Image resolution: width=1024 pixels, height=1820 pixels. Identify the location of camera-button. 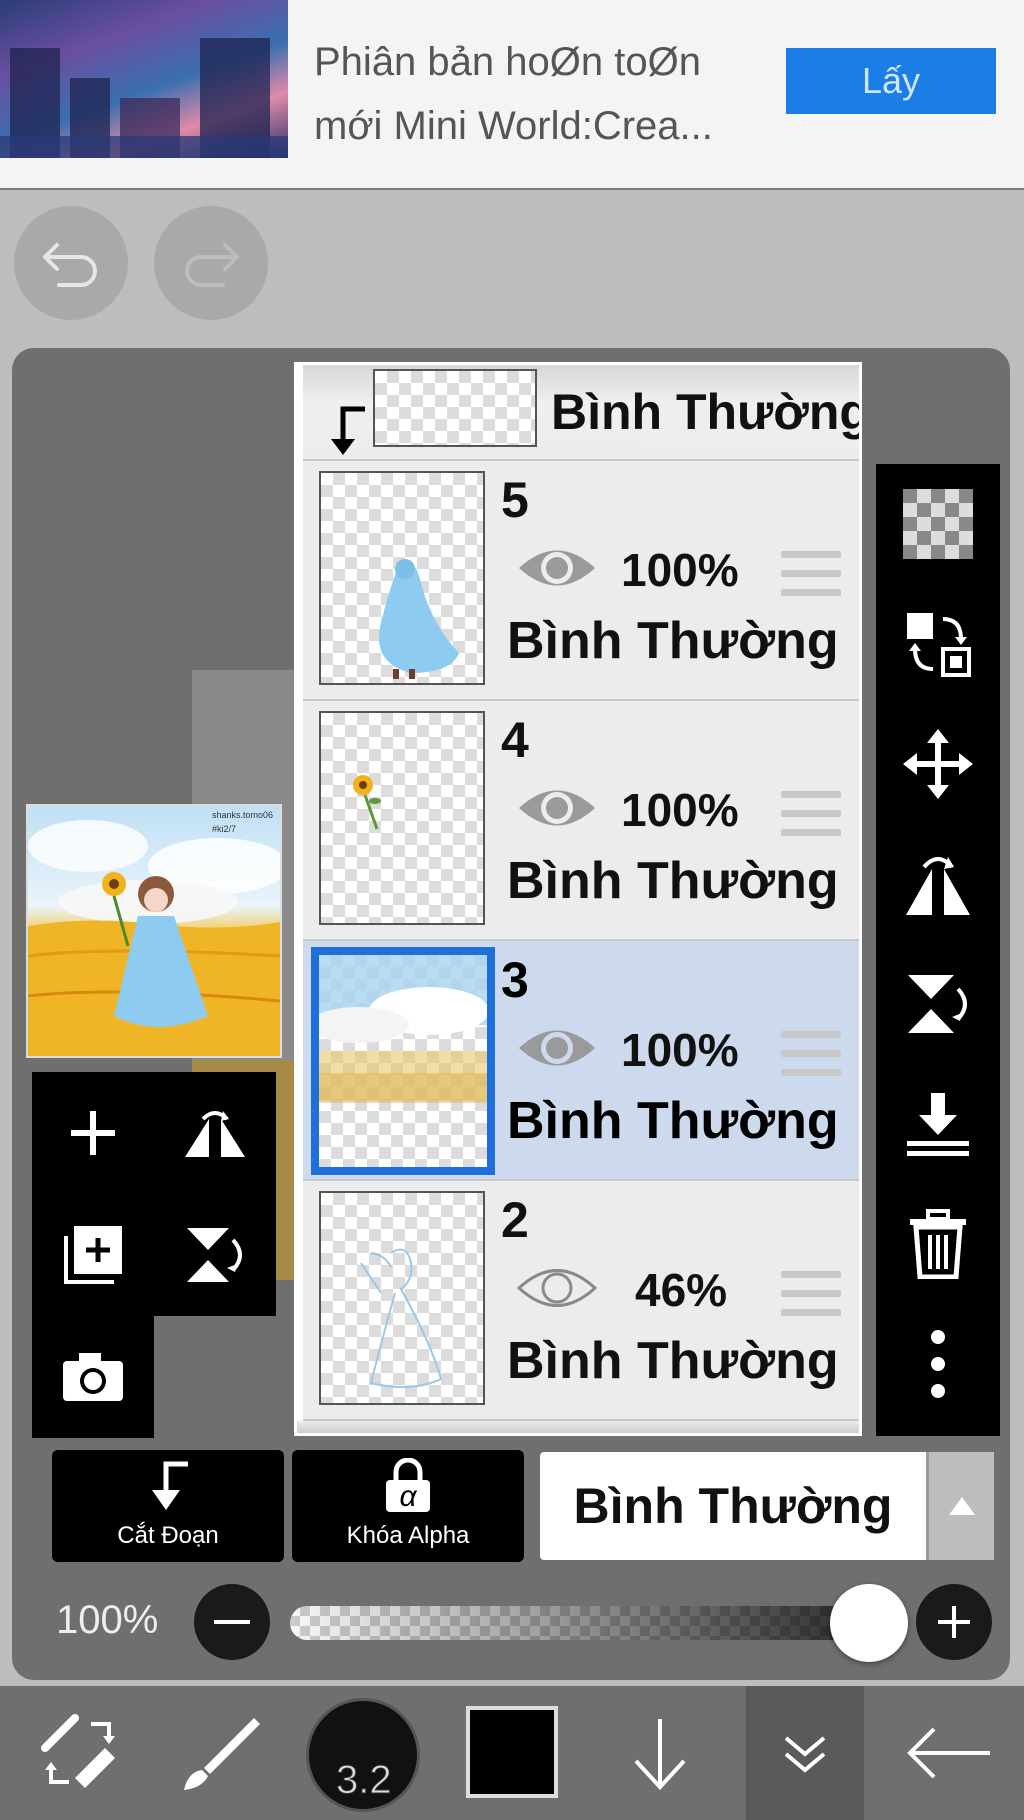
(93, 1377).